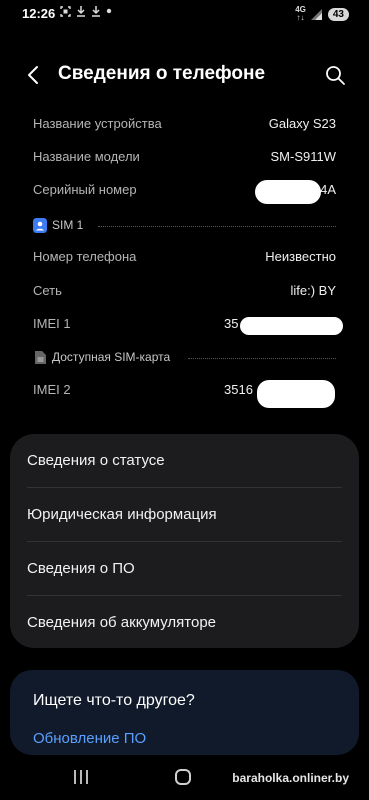 The width and height of the screenshot is (369, 800). Describe the element at coordinates (184, 191) in the screenshot. I see `info-row-serial-number: Серийный номер R 4A` at that location.